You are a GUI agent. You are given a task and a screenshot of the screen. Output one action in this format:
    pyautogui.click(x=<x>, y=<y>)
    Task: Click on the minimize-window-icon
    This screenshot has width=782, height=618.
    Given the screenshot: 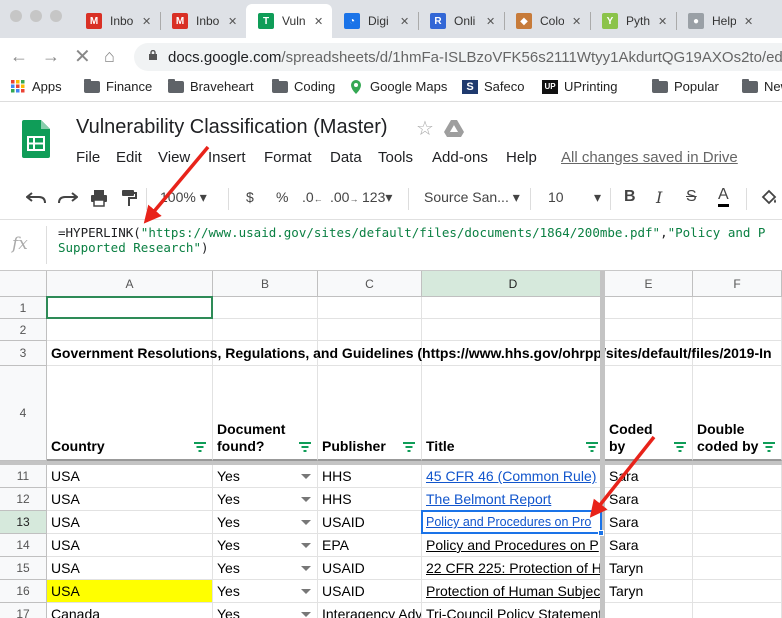 What is the action you would take?
    pyautogui.click(x=36, y=16)
    